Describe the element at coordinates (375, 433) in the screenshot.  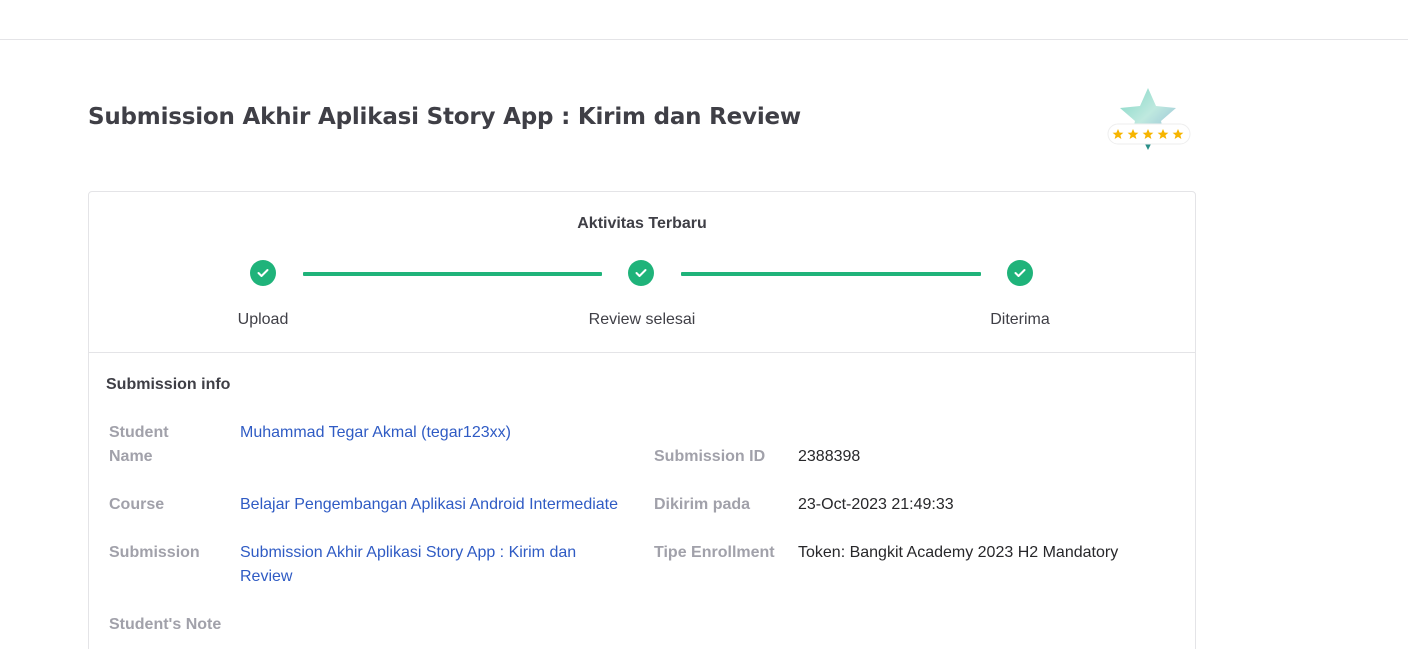
I see `student-name-link: Muhammad Tegar Akmal (tegar123xx)` at that location.